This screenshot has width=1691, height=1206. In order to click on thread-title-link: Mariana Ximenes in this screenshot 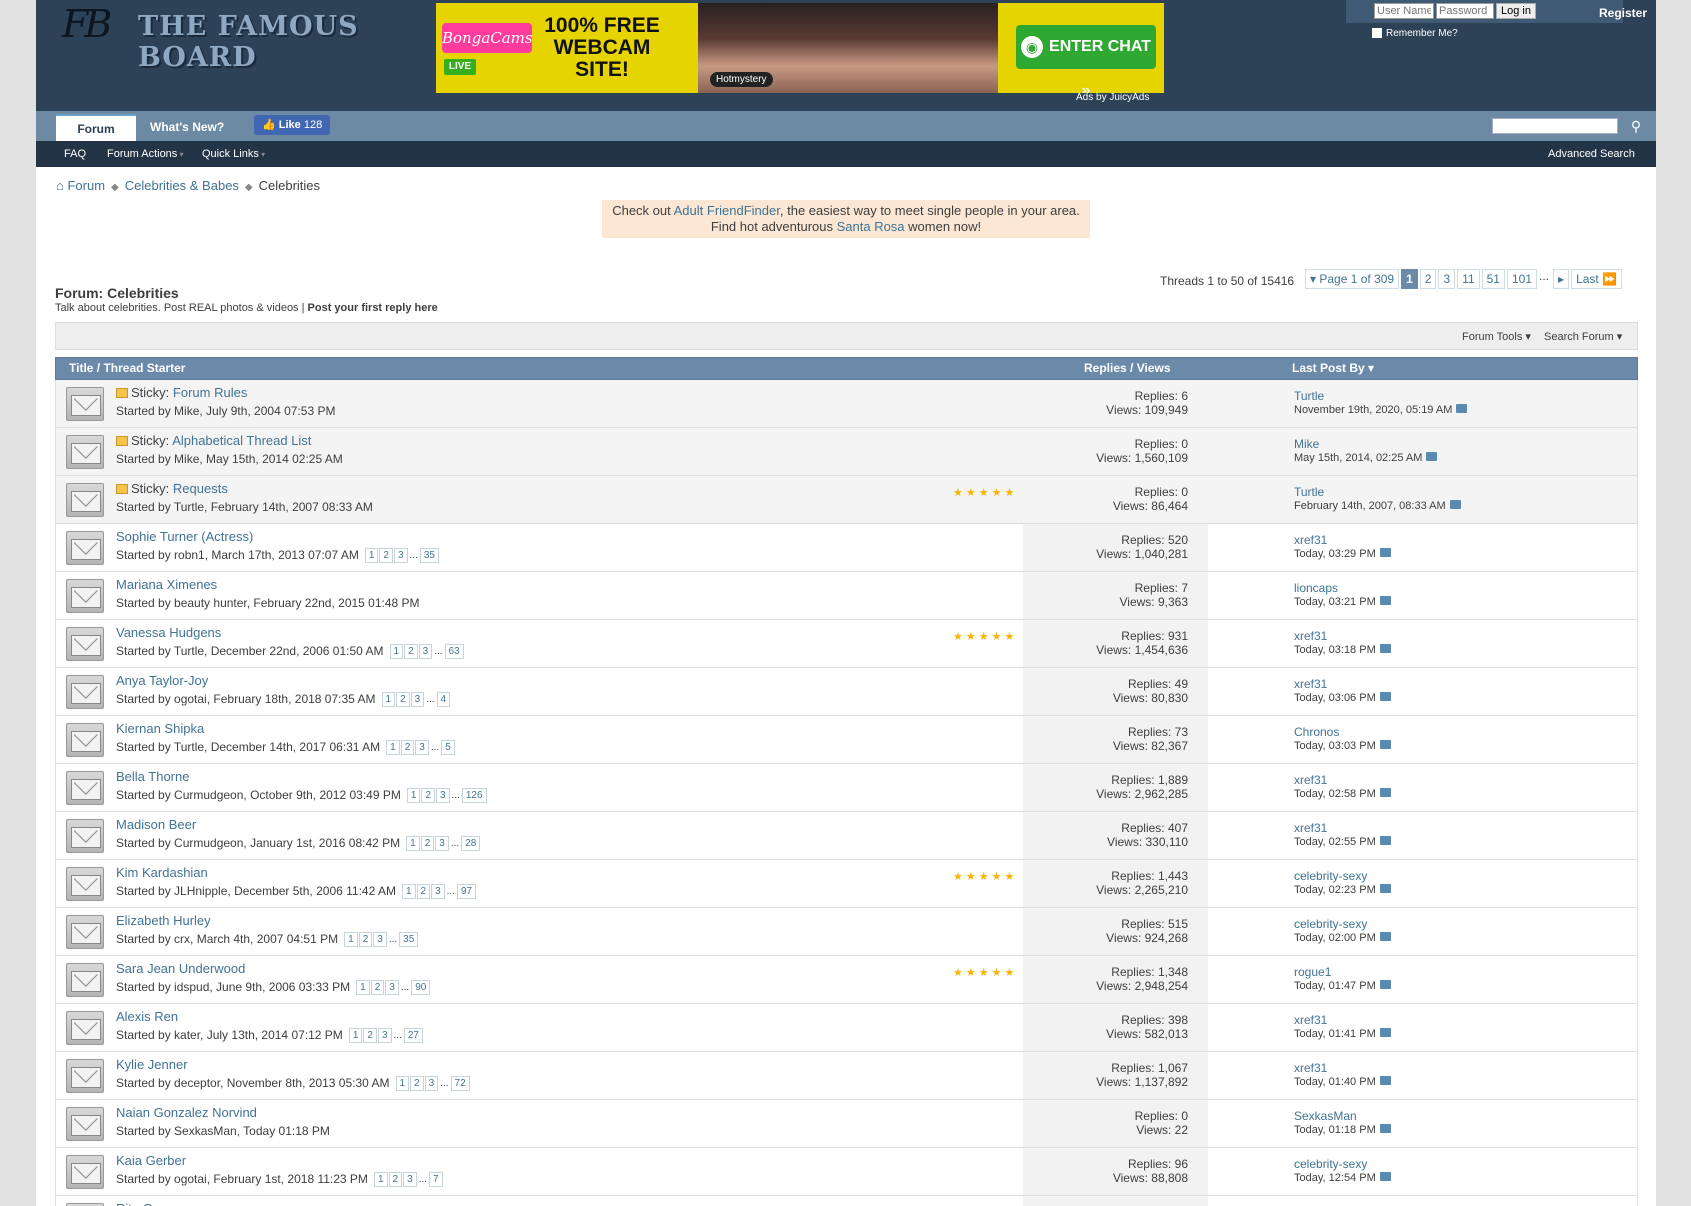, I will do `click(166, 584)`.